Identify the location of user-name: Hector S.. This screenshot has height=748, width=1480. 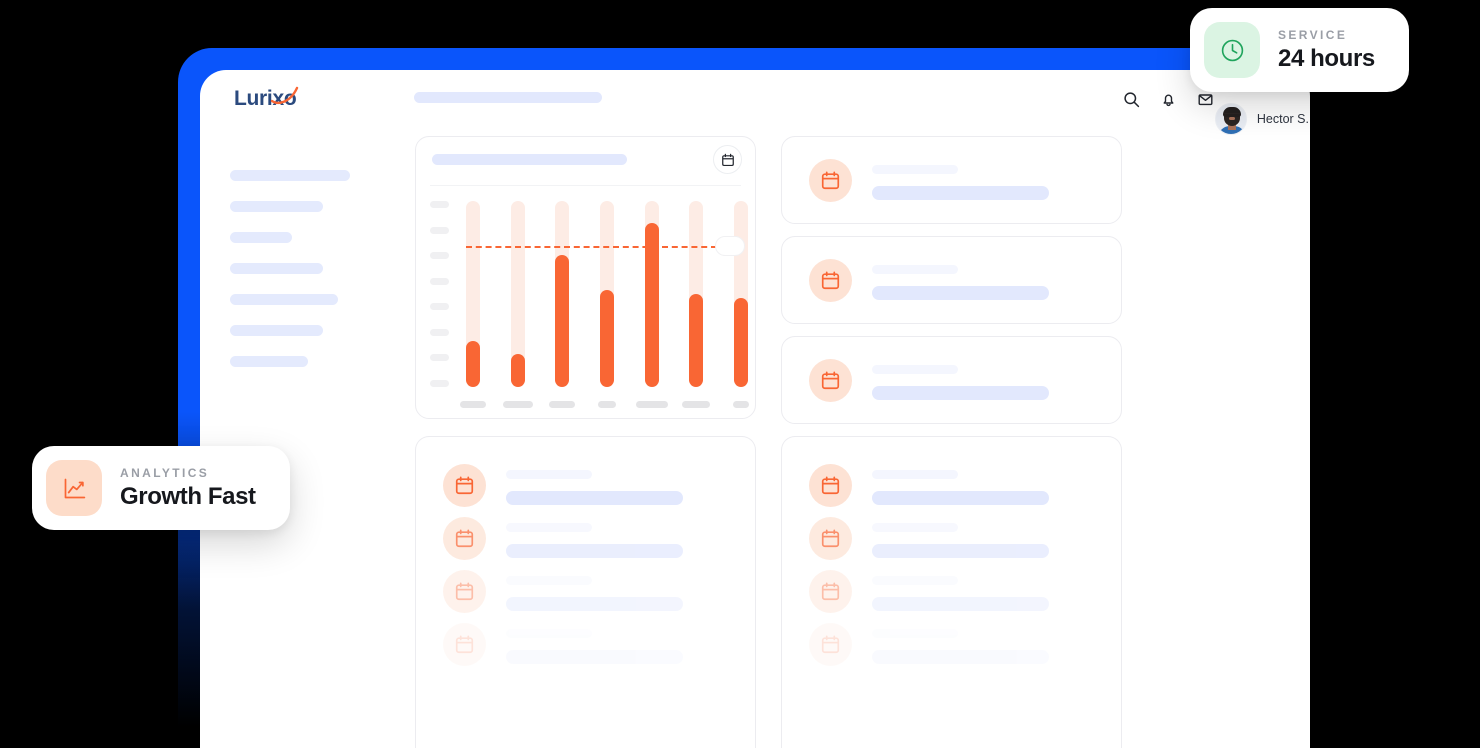
(1282, 119).